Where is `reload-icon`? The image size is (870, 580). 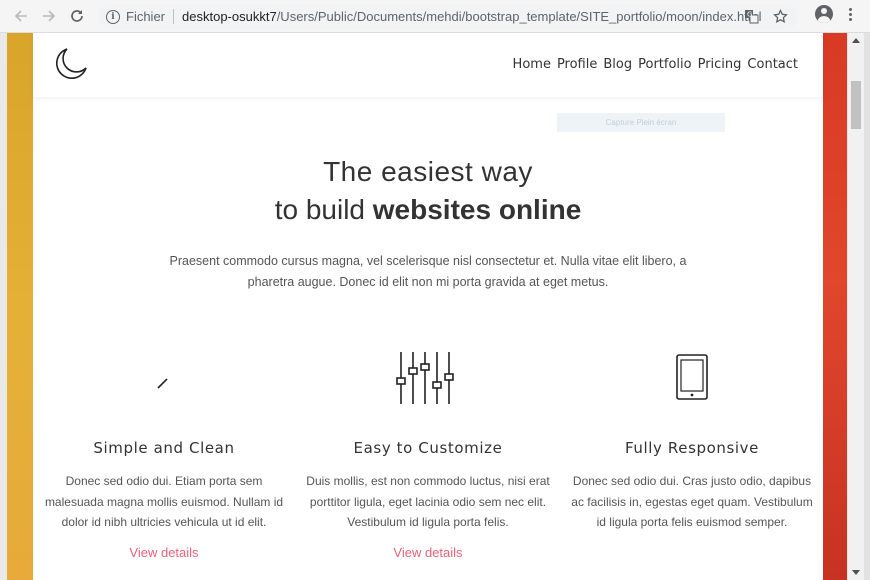
reload-icon is located at coordinates (77, 16).